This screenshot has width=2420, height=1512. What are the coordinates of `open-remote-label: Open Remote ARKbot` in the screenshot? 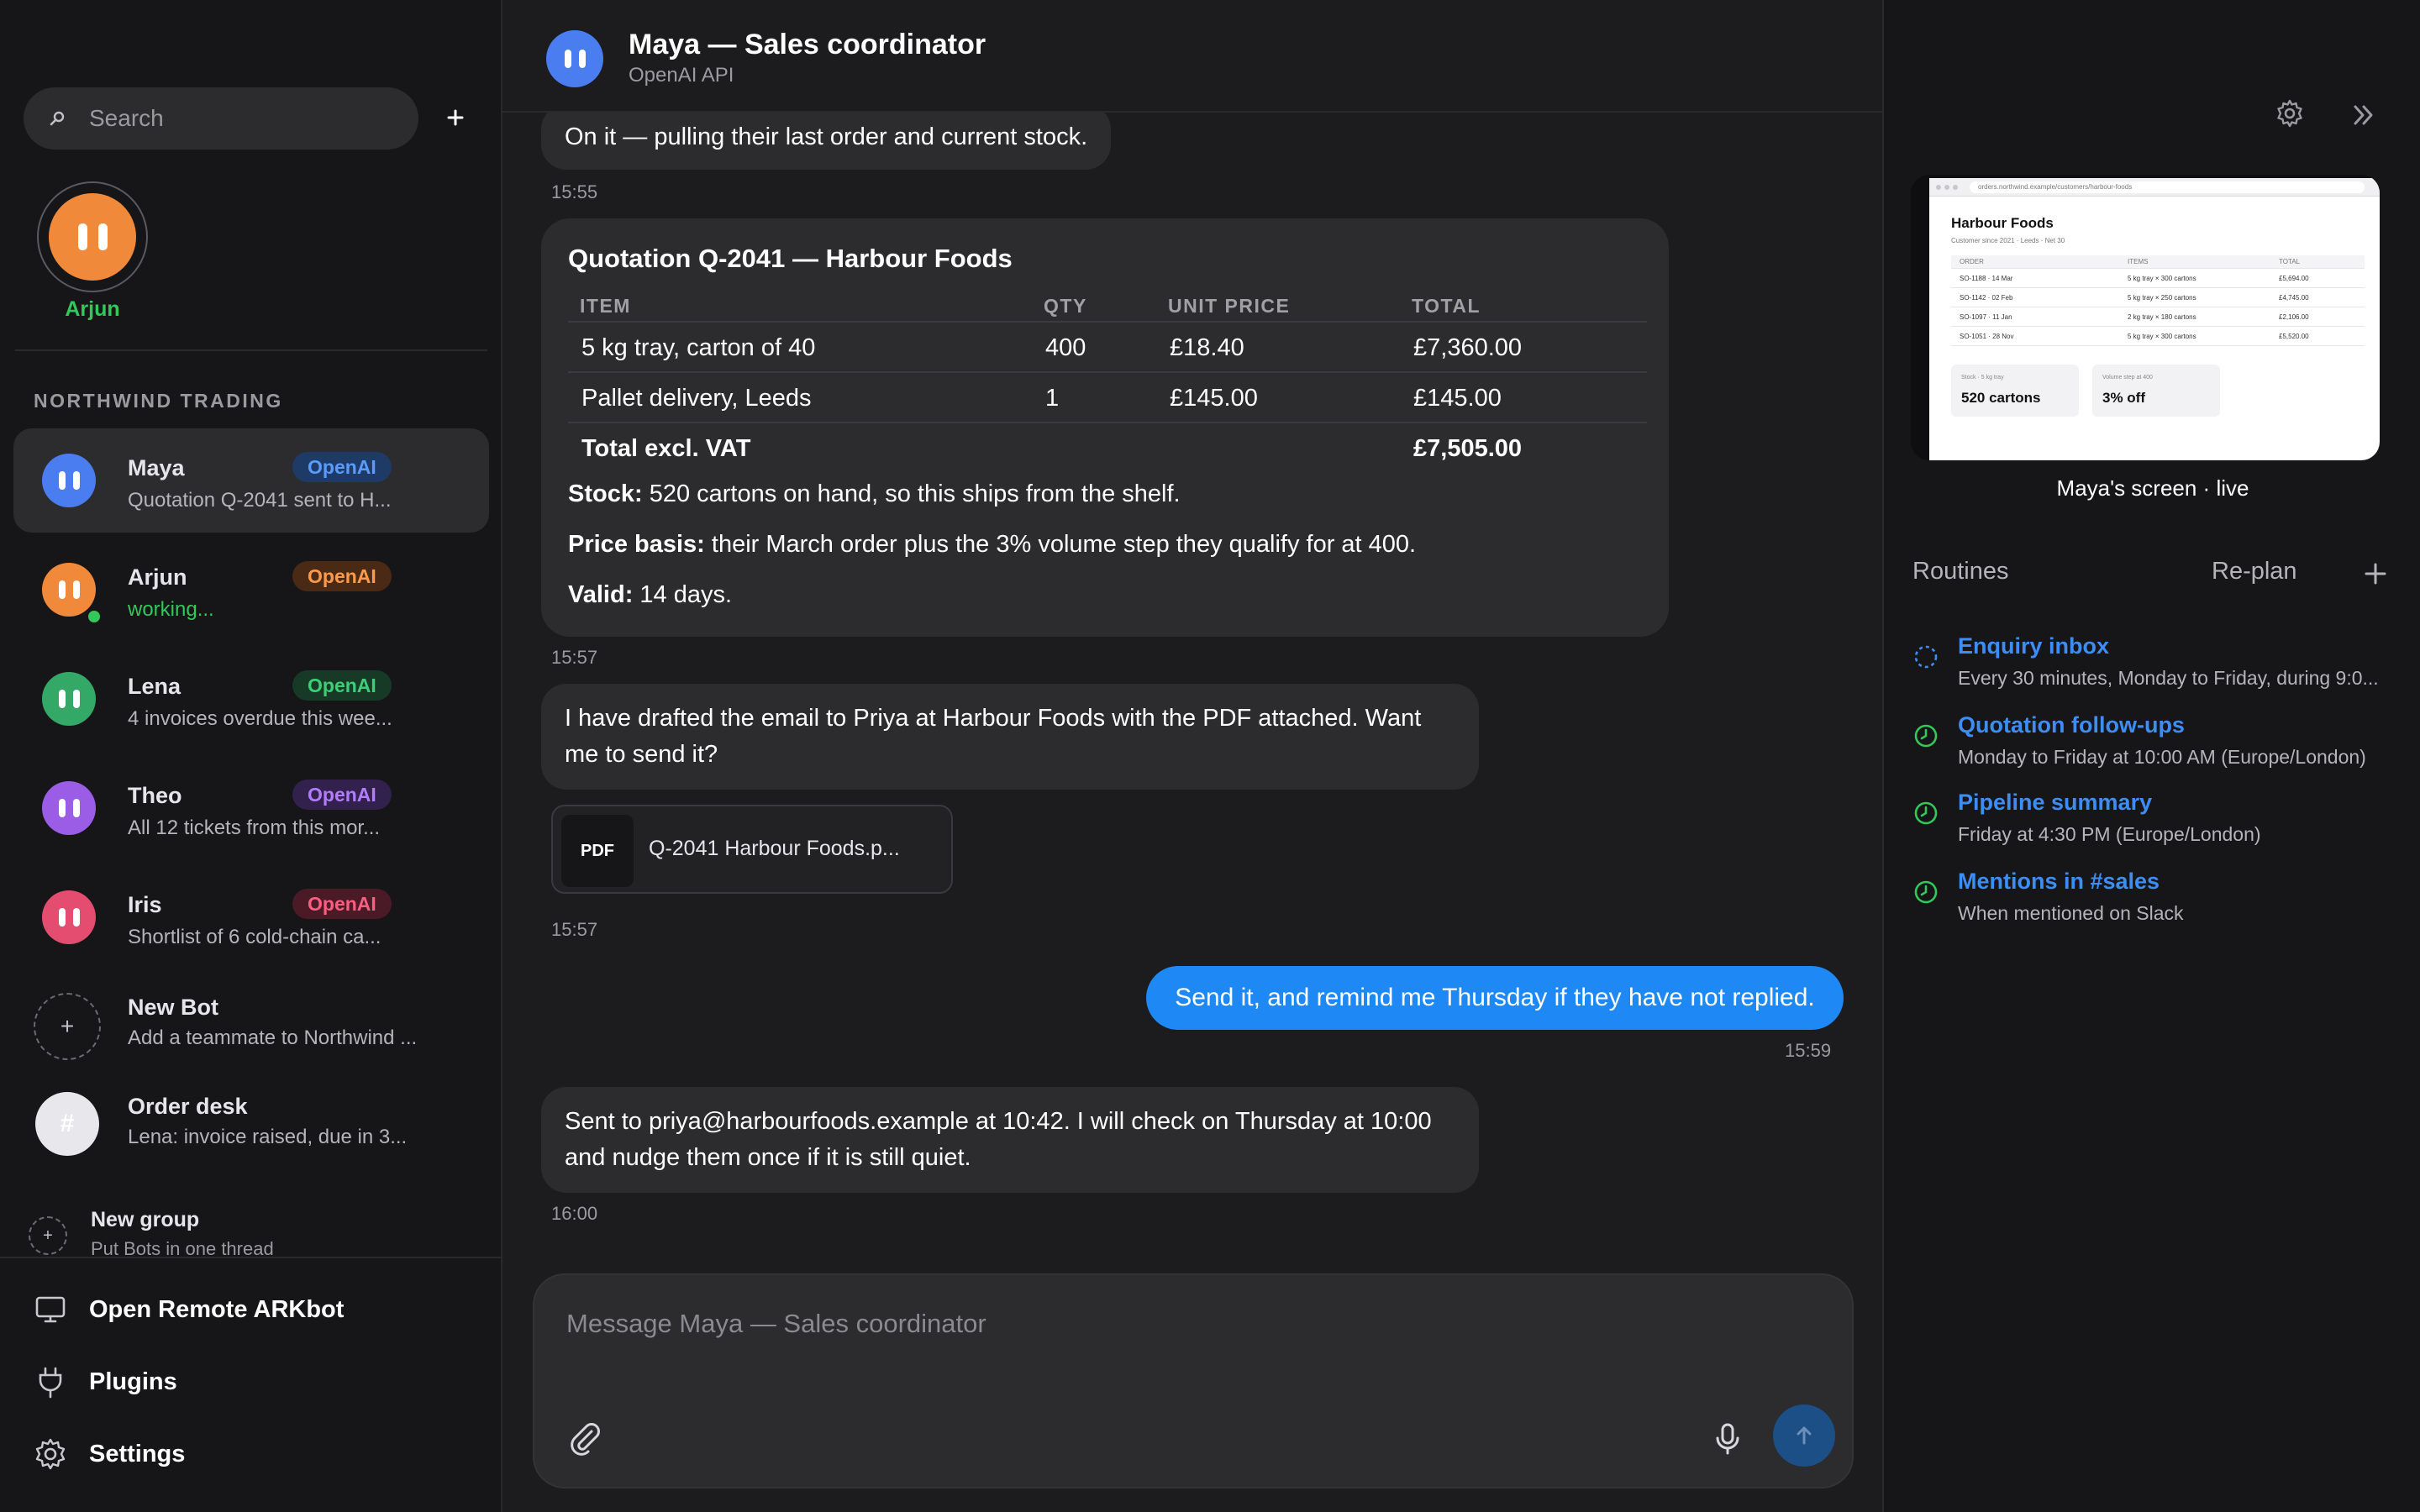 It's located at (217, 1309).